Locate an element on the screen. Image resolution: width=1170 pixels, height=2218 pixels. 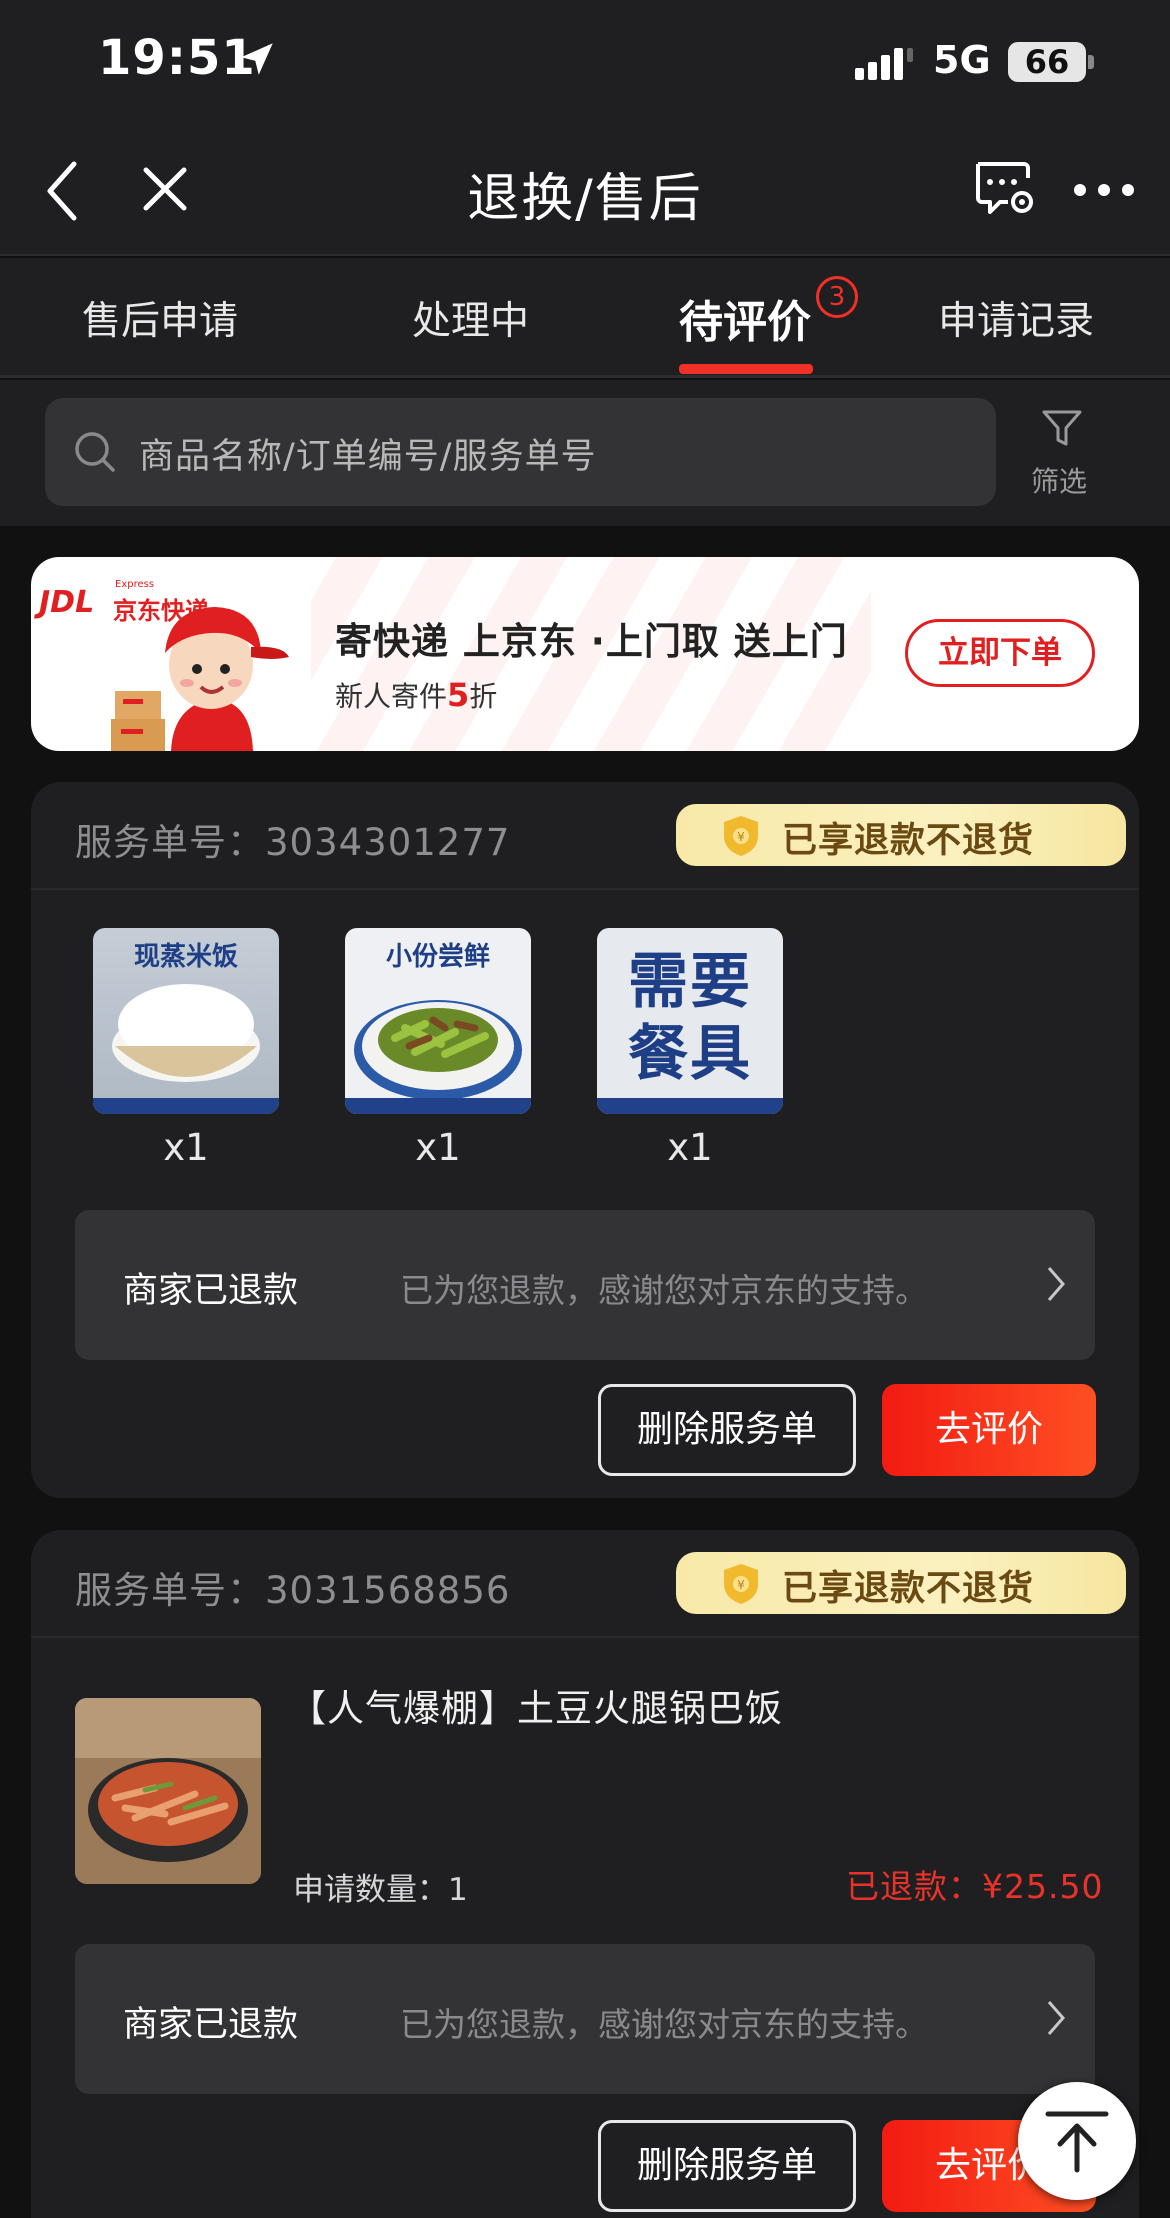
search-input: 商品名称/订单编号/服务单号 is located at coordinates (520, 452).